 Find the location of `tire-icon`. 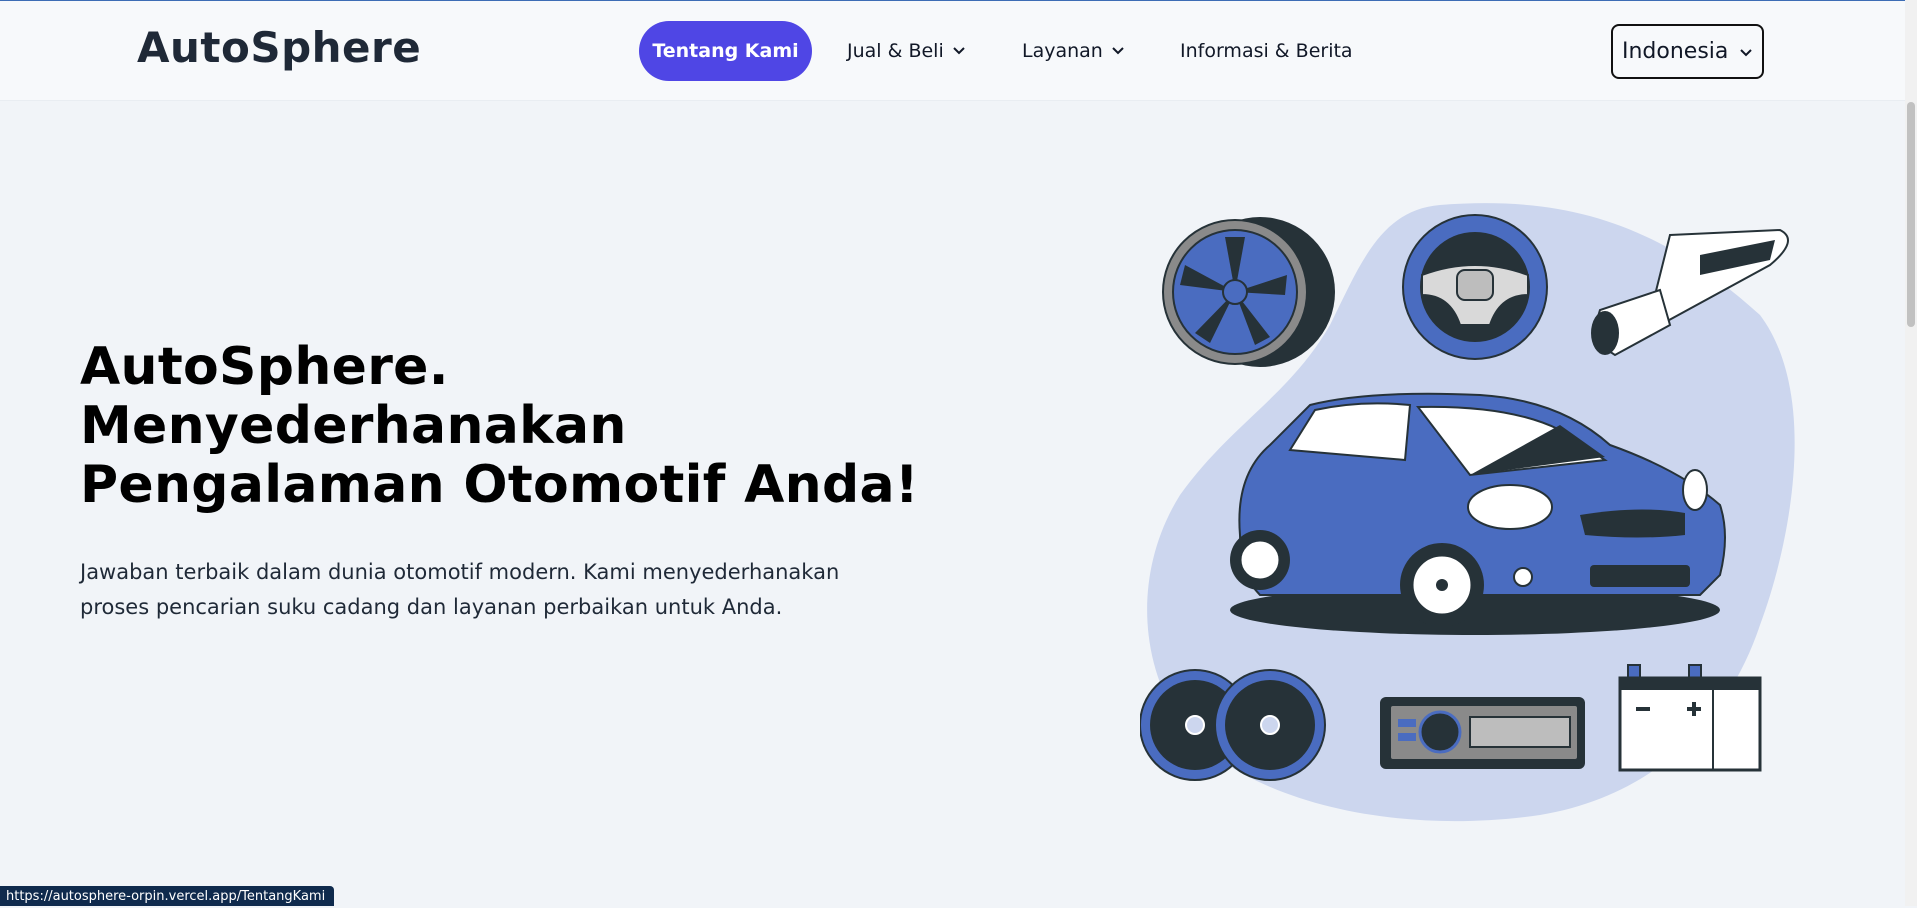

tire-icon is located at coordinates (1248, 292).